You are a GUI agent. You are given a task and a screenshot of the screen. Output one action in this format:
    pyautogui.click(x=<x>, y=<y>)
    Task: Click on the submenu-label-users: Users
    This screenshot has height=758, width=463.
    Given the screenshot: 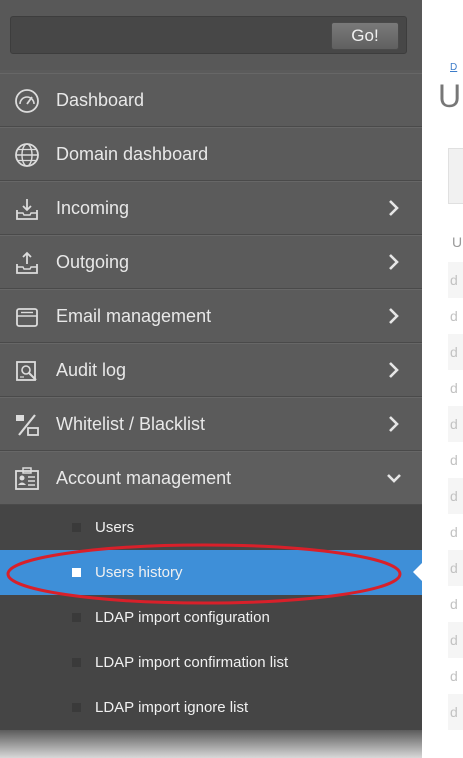 What is the action you would take?
    pyautogui.click(x=115, y=527)
    